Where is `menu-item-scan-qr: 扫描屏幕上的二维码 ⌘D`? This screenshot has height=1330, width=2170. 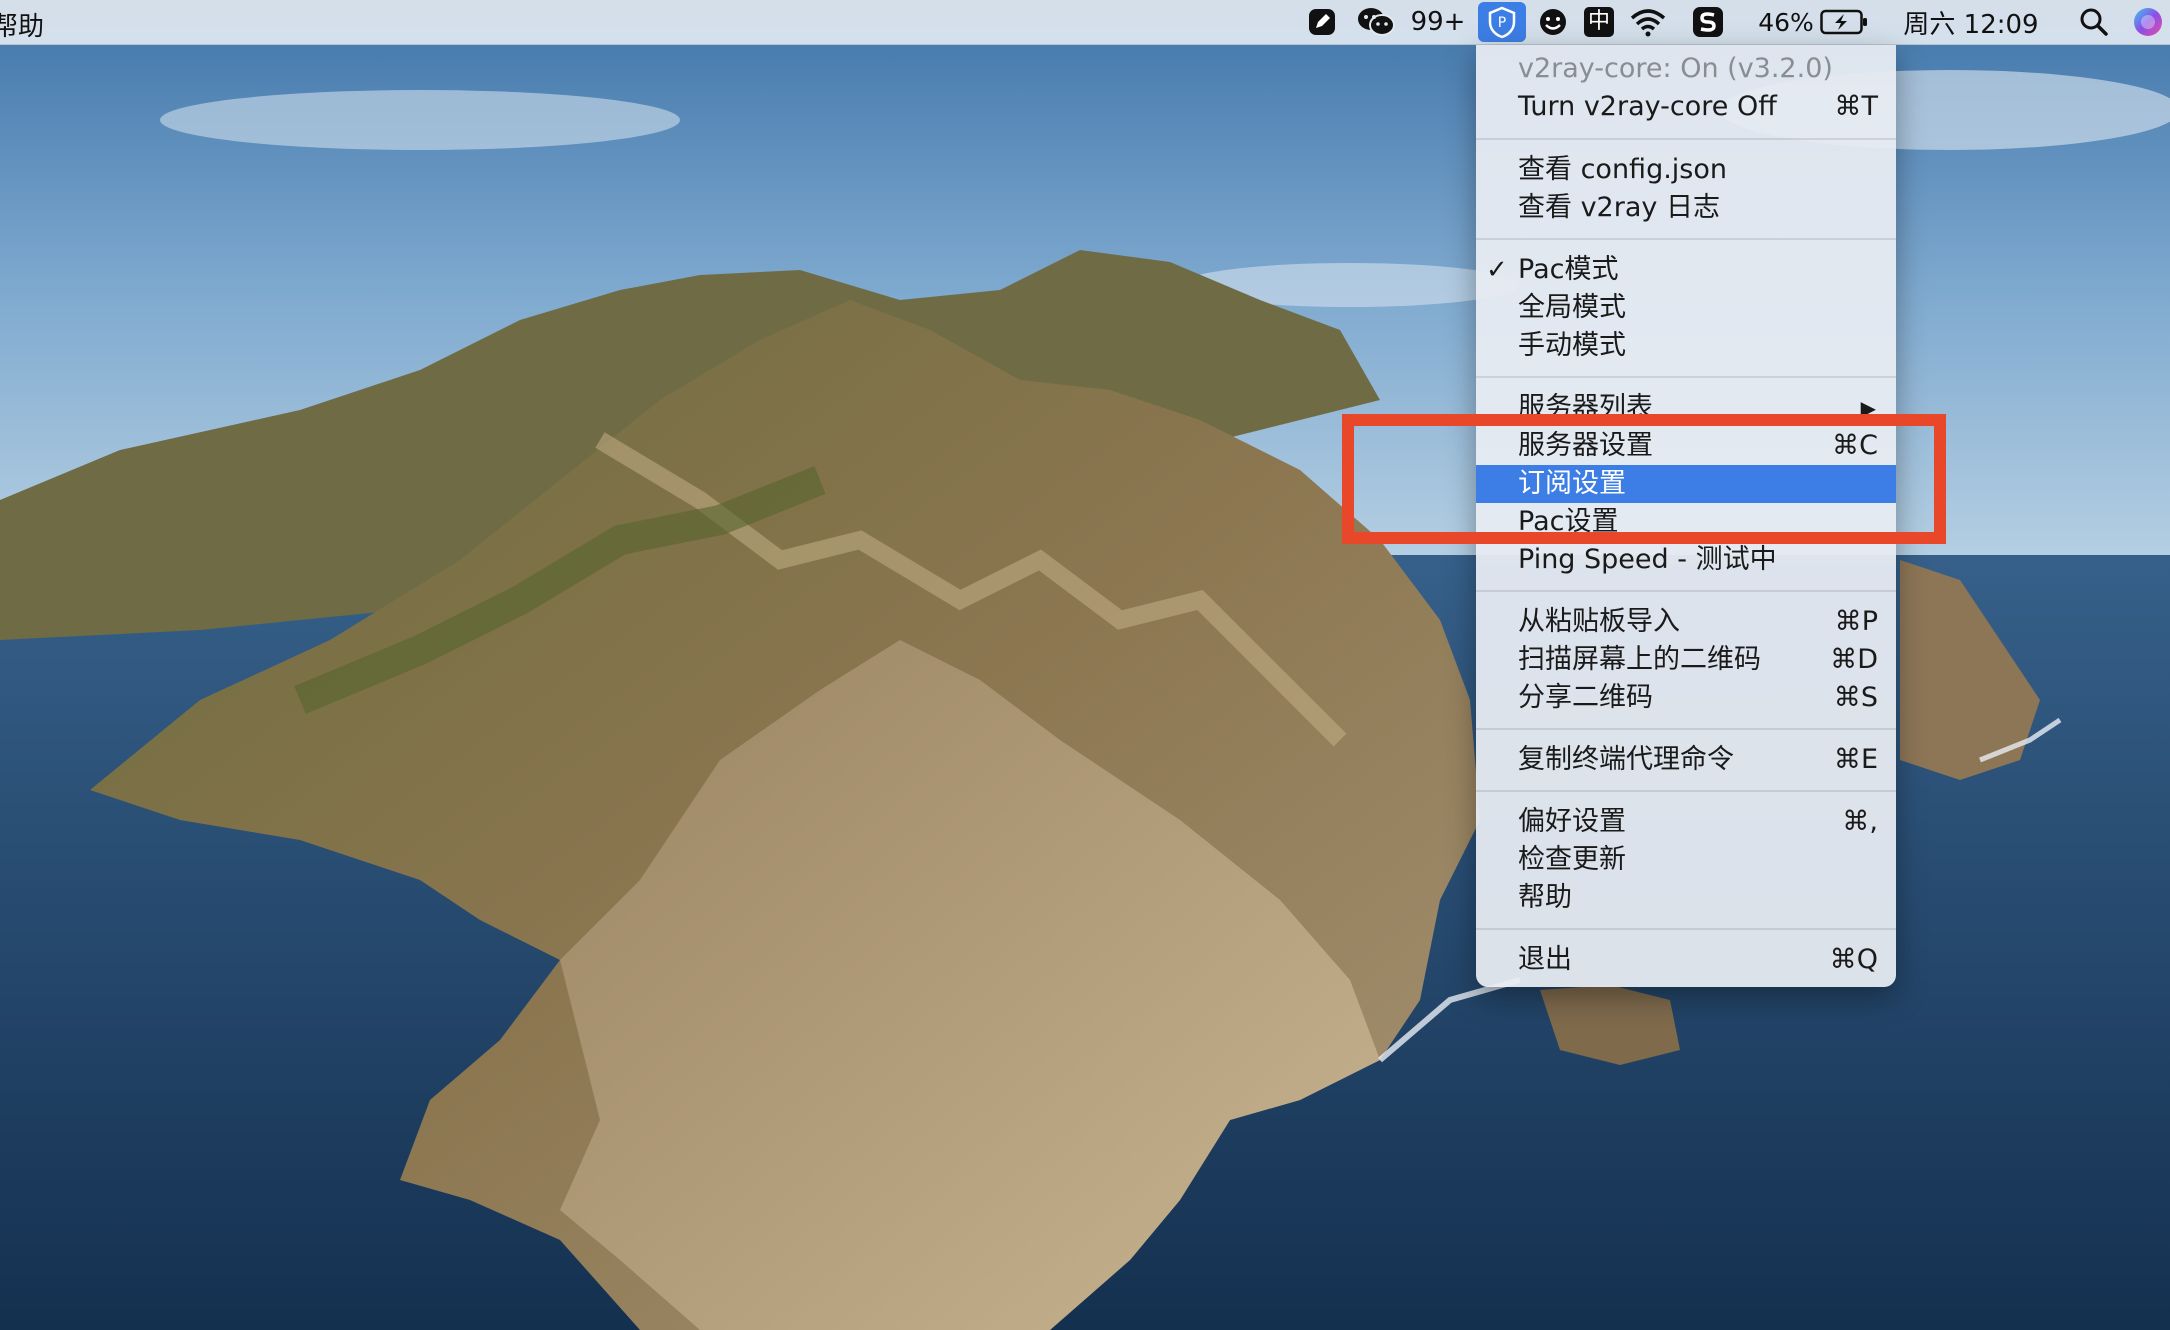 menu-item-scan-qr: 扫描屏幕上的二维码 ⌘D is located at coordinates (1686, 660).